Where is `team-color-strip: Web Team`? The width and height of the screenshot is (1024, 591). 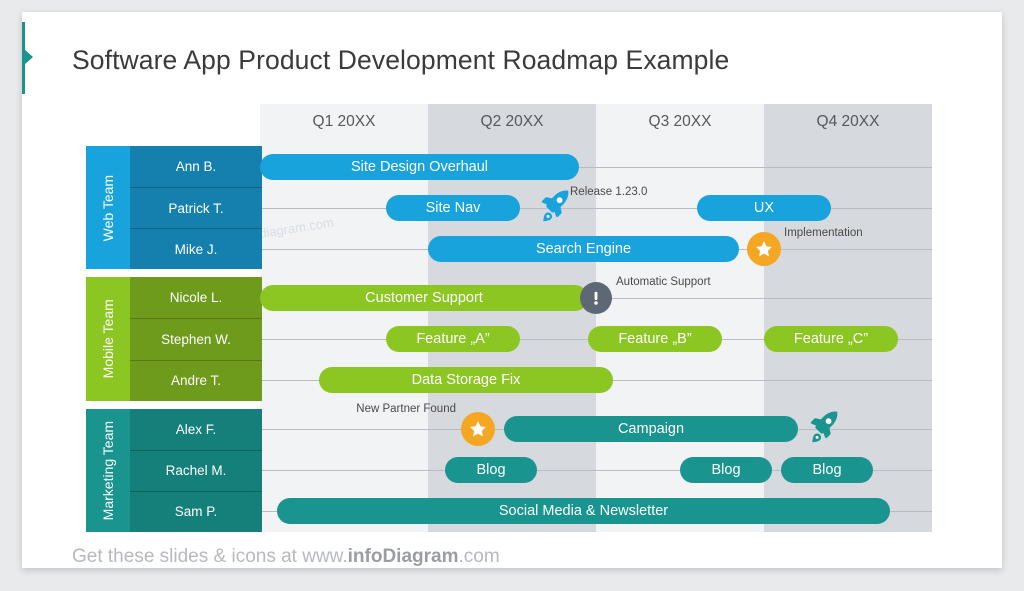
team-color-strip: Web Team is located at coordinates (108, 208).